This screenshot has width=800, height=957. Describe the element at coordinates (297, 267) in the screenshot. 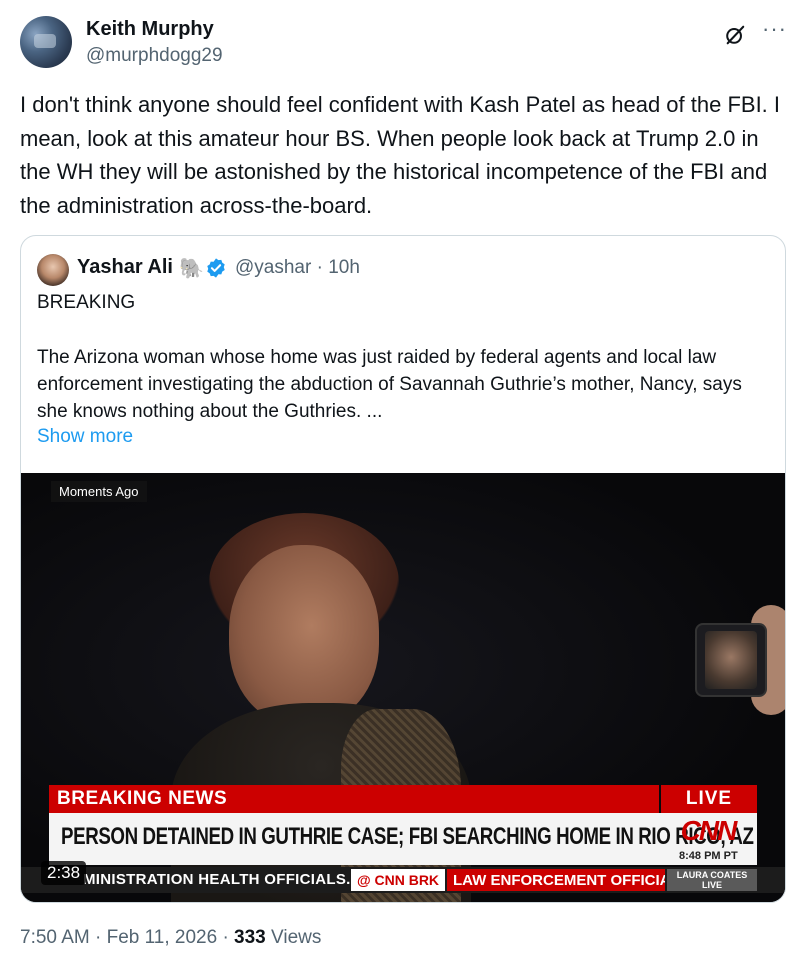

I see `quoted-handle-time: @yashar · 10h` at that location.